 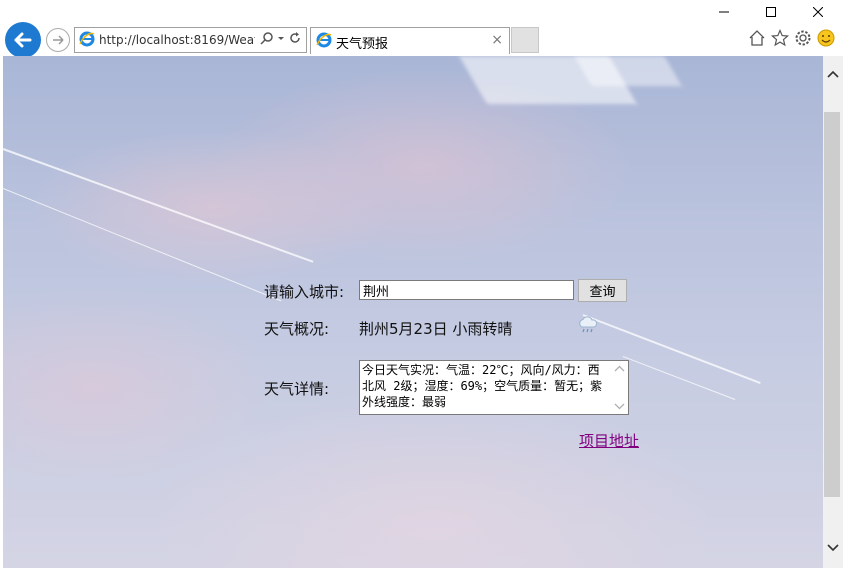 I want to click on minimize-button, so click(x=724, y=12).